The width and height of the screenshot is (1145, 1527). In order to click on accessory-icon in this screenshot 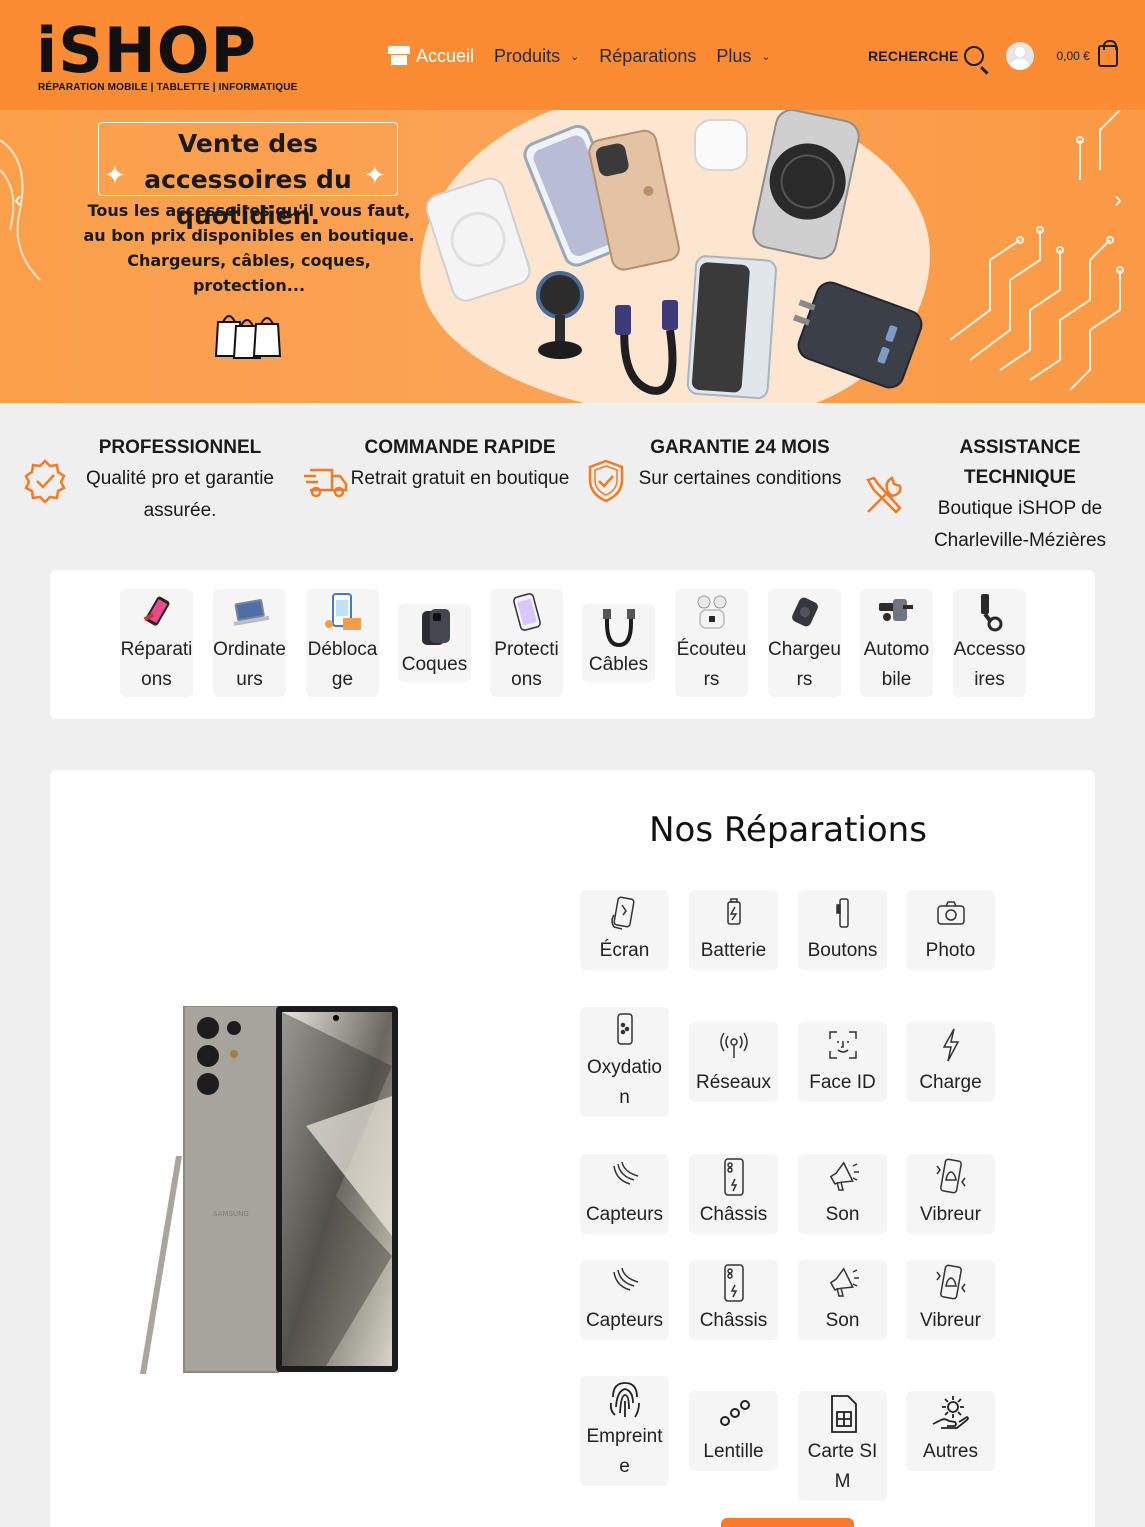, I will do `click(991, 613)`.